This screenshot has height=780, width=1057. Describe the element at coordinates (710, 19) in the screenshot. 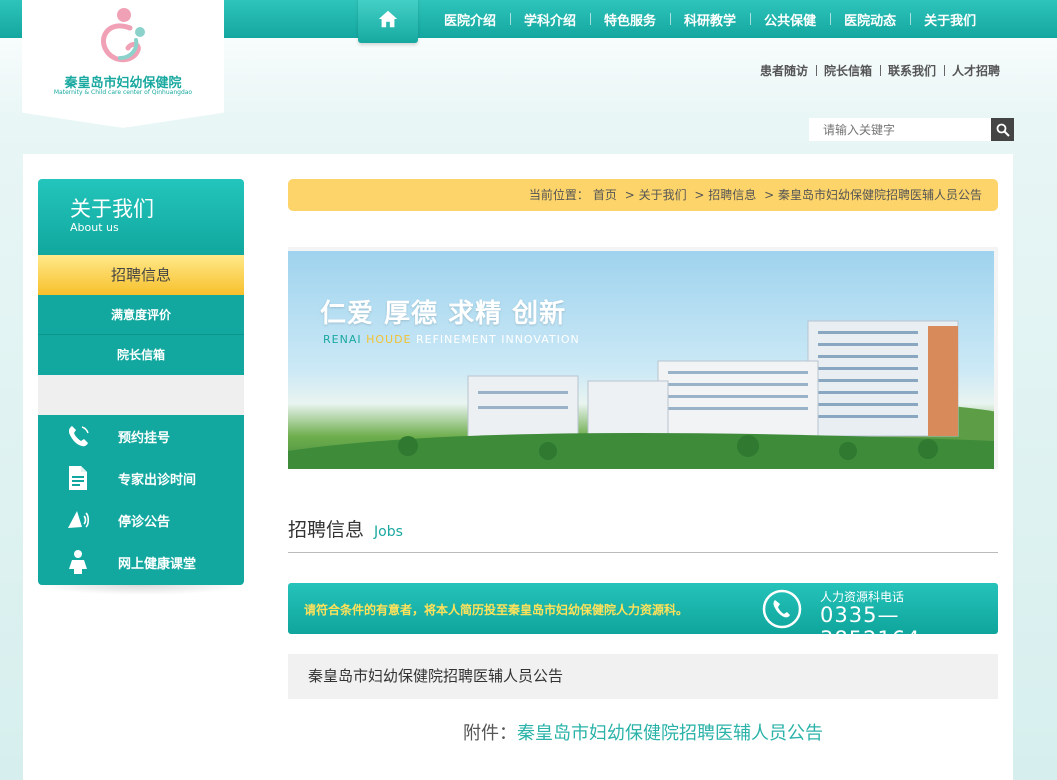

I see `nav-item-research: 科研教学` at that location.